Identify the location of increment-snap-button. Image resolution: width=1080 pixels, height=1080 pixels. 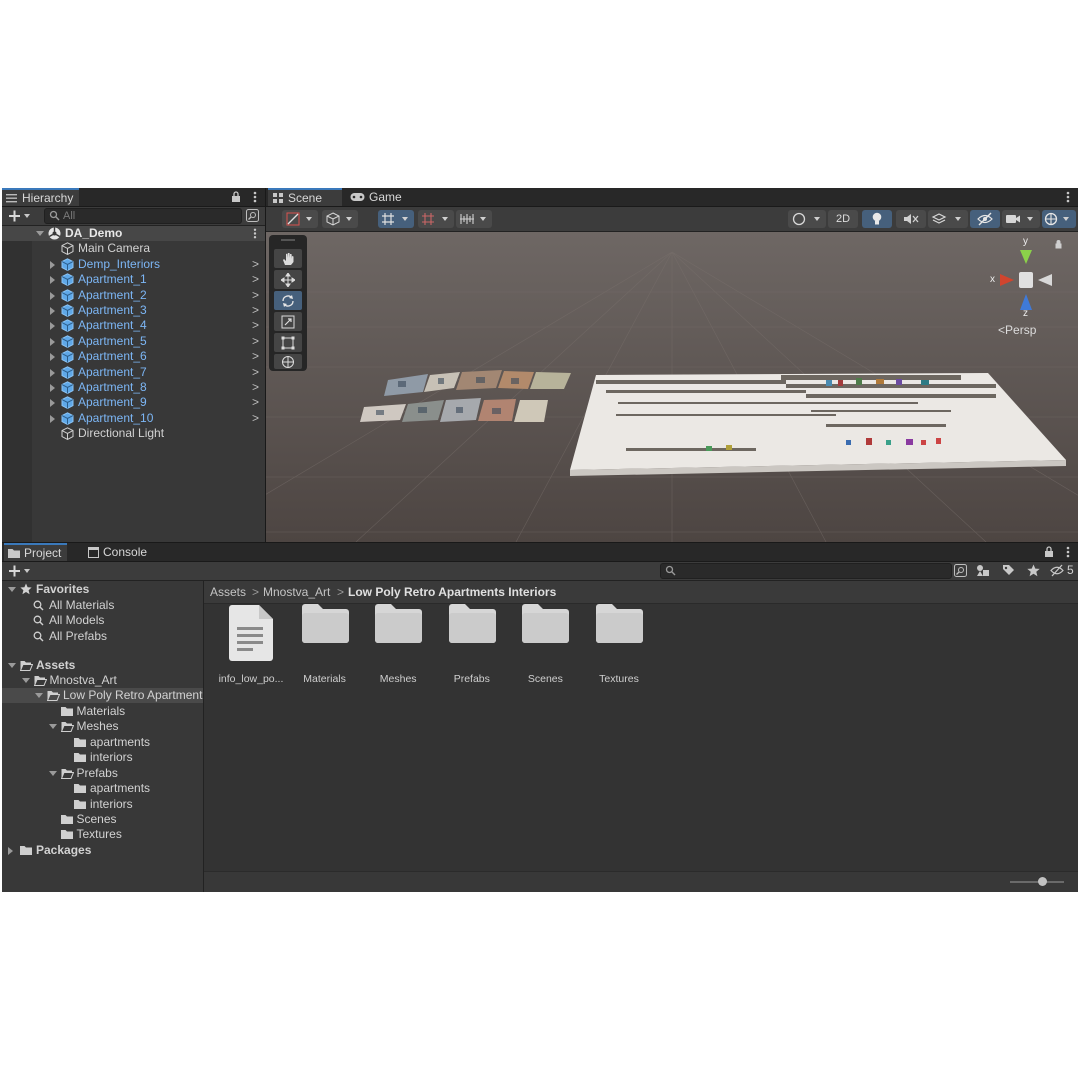
(436, 219).